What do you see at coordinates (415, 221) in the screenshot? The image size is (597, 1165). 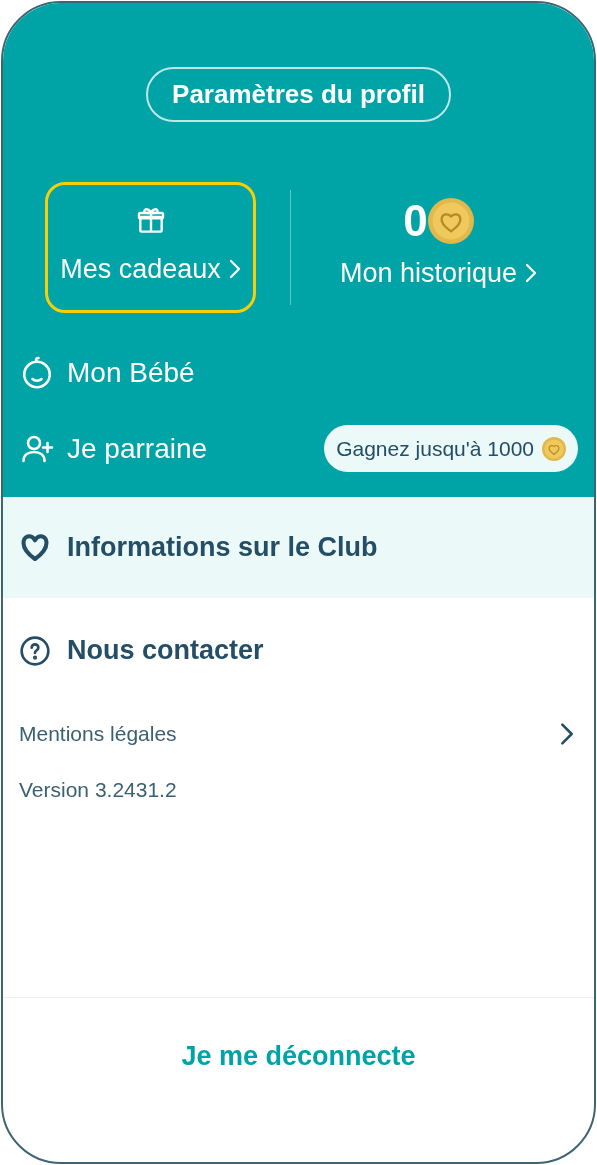 I see `points-value: 0` at bounding box center [415, 221].